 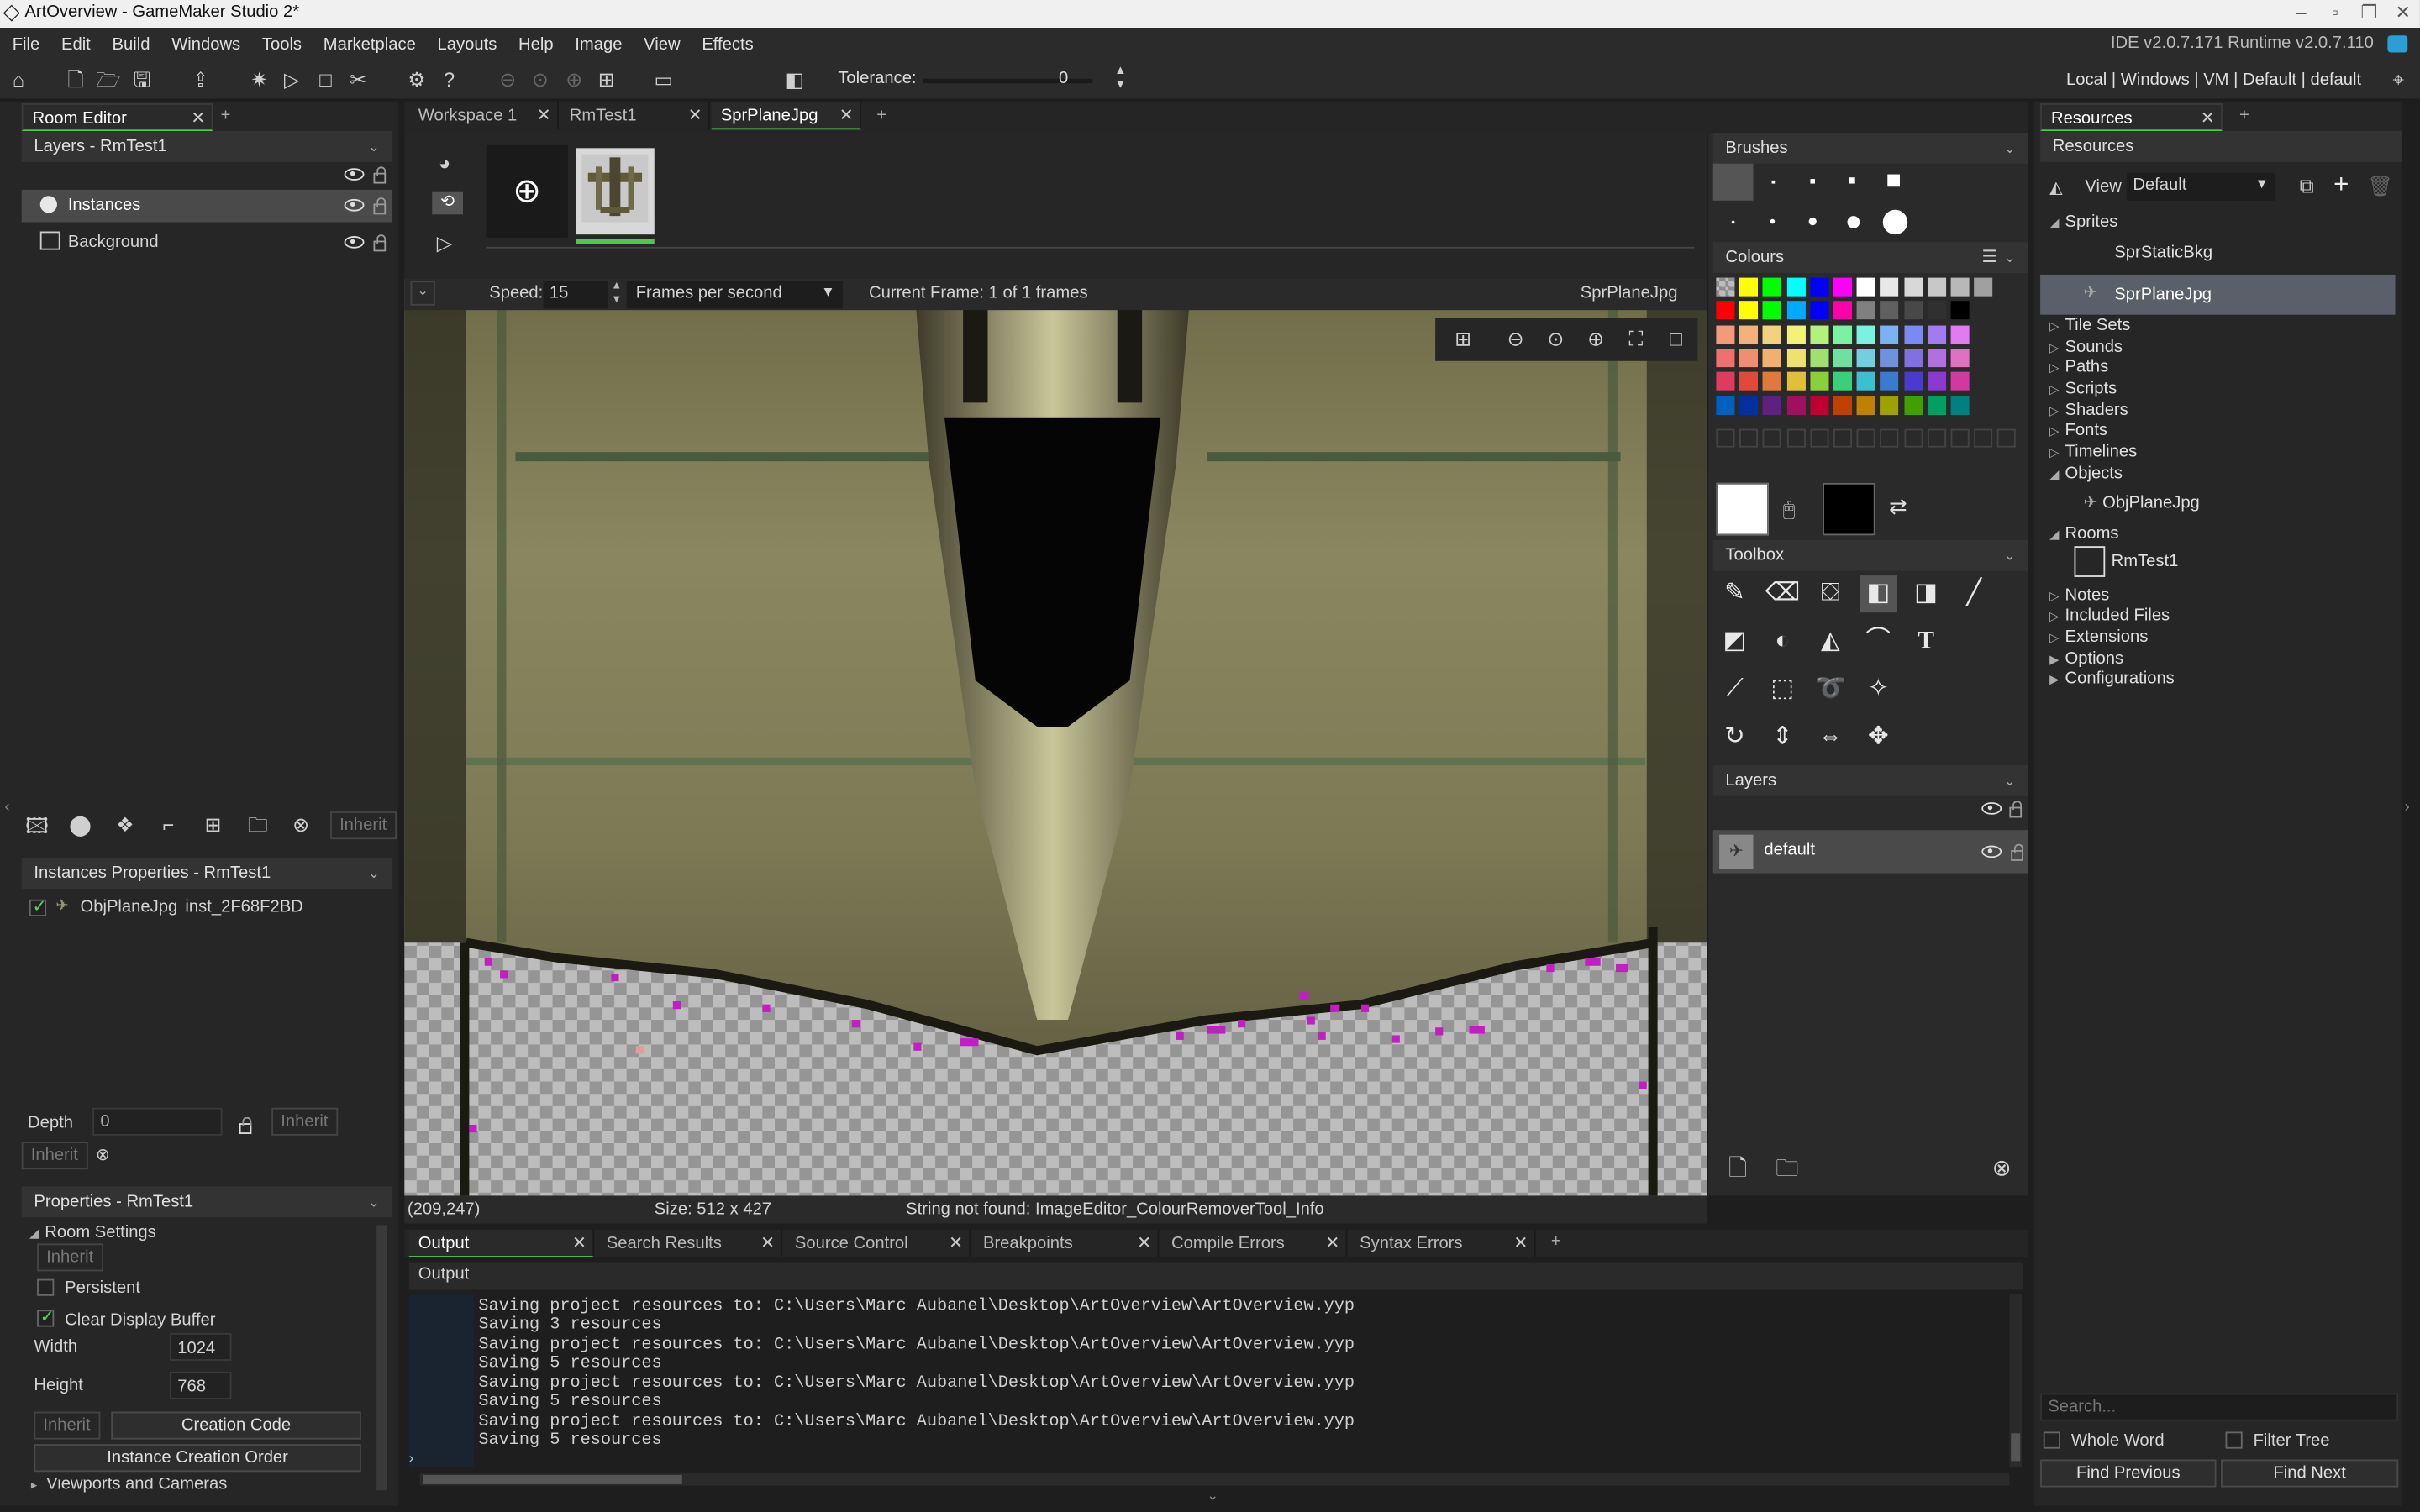 I want to click on inherit-depth-button: Inherit, so click(x=304, y=1121).